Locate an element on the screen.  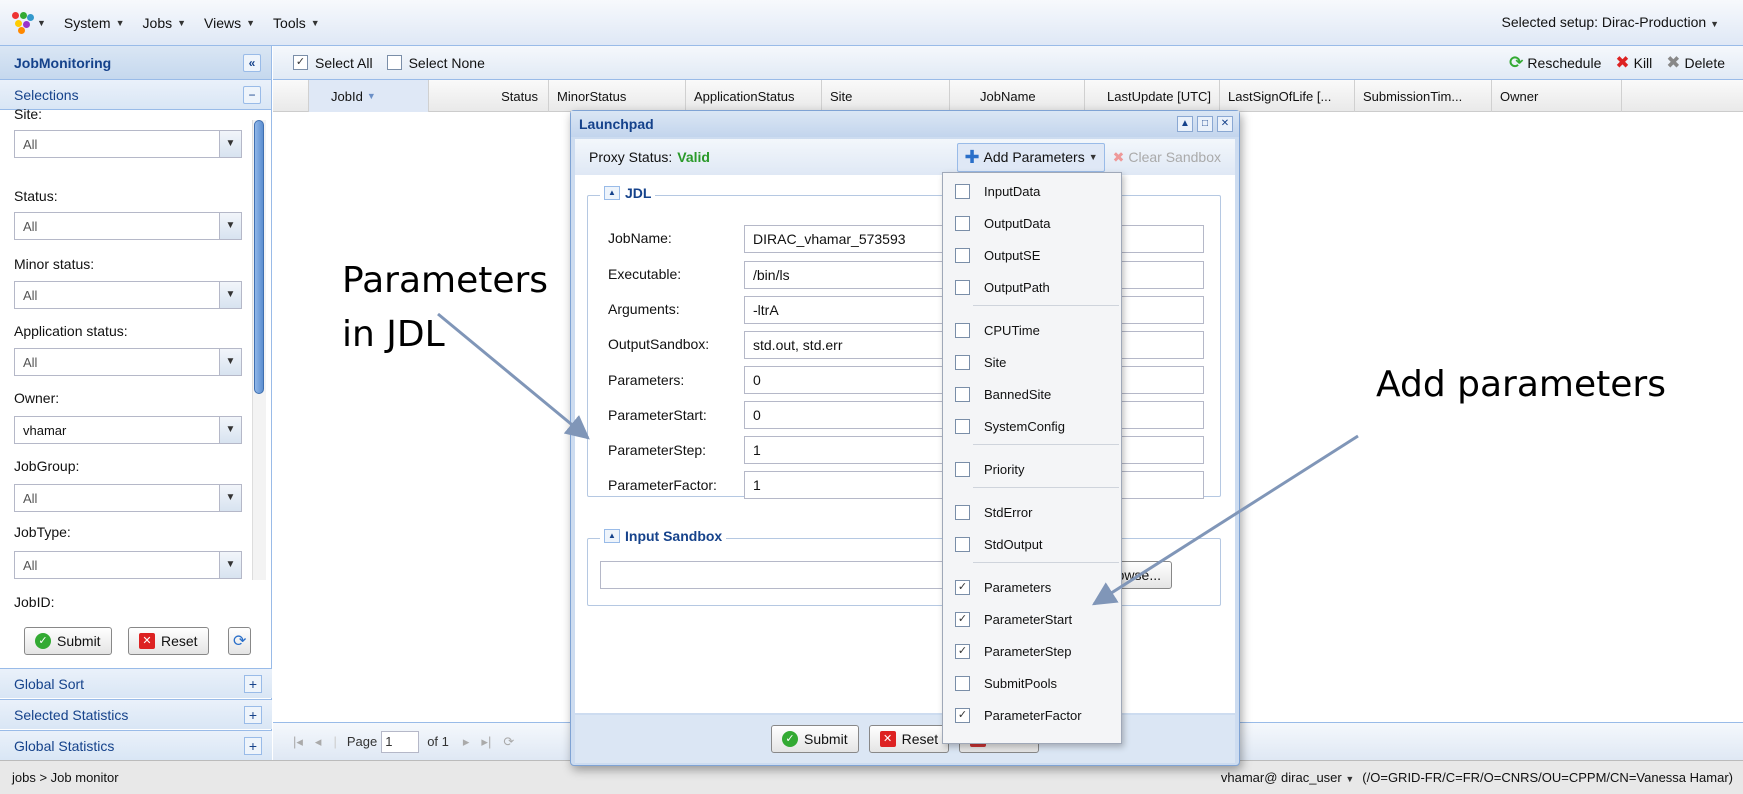
delete-button: ✖ Delete is located at coordinates (1695, 63).